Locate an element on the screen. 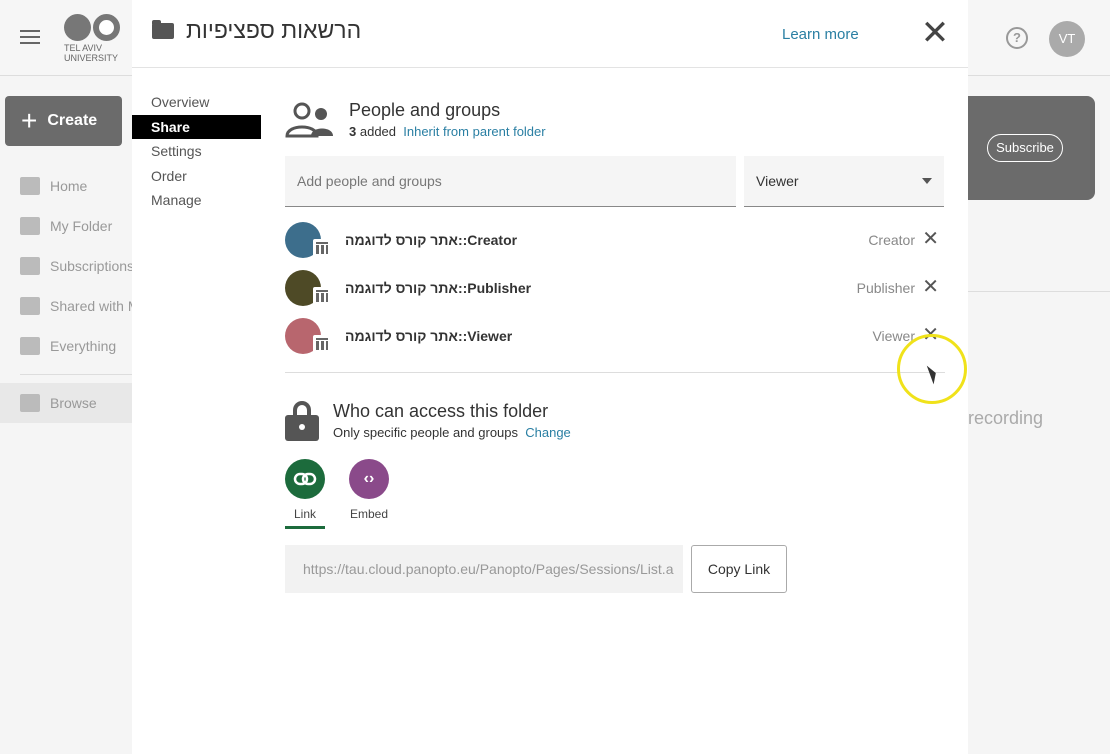 The image size is (1110, 754). plus-icon: + is located at coordinates (29, 120).